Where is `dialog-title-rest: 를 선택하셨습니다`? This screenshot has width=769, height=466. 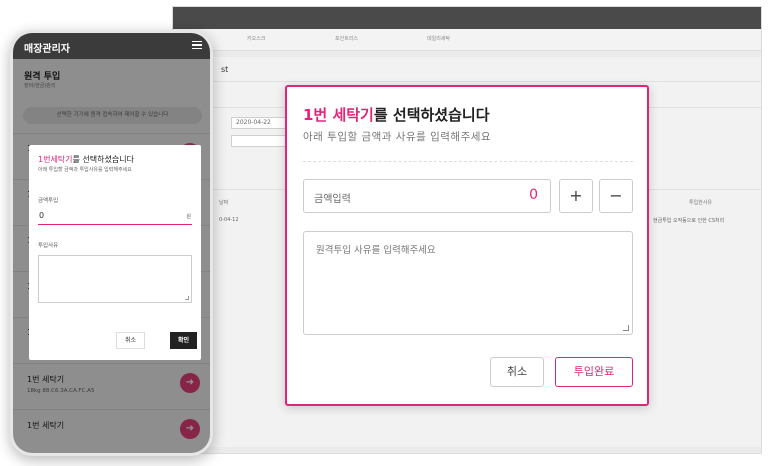 dialog-title-rest: 를 선택하셨습니다 is located at coordinates (431, 115).